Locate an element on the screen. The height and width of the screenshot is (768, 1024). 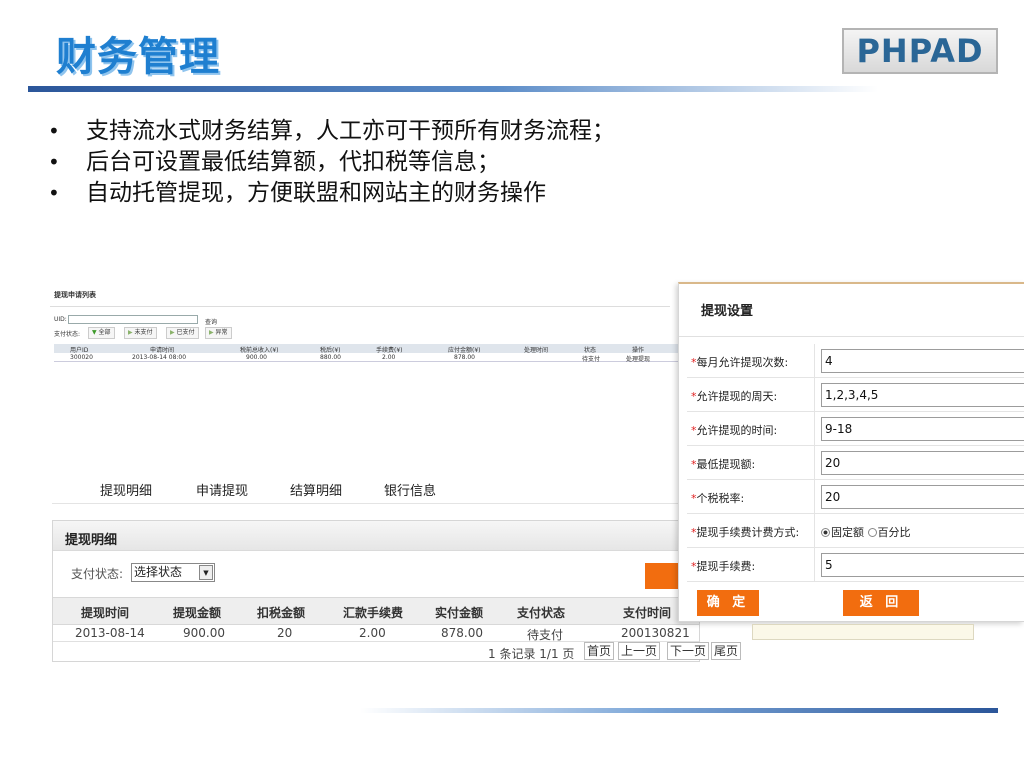
tab-bank-info: 银行信息 is located at coordinates (410, 489).